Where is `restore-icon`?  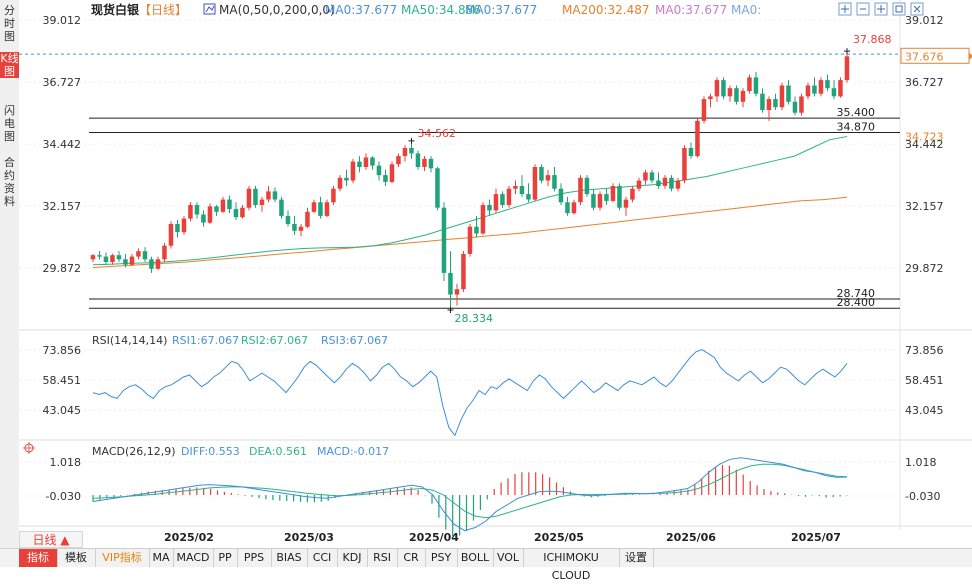
restore-icon is located at coordinates (899, 9).